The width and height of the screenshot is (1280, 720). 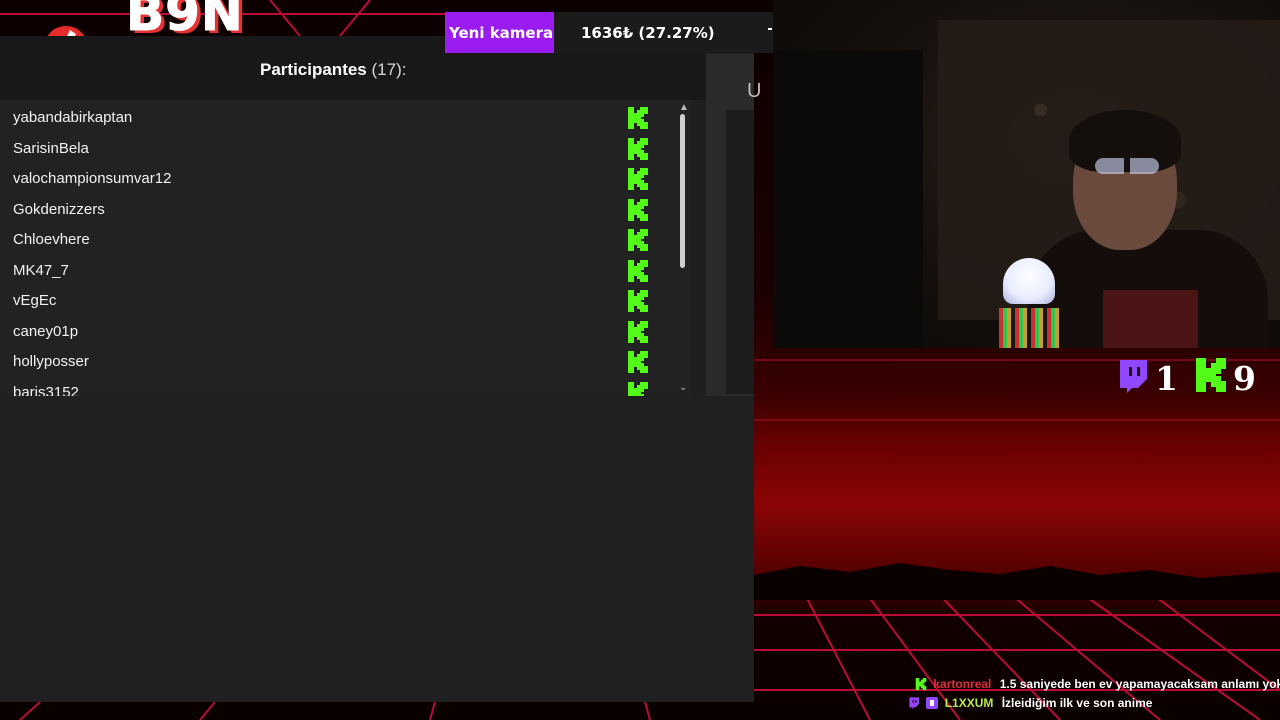 What do you see at coordinates (345, 178) in the screenshot?
I see `participant-row: valochampionsumvar12` at bounding box center [345, 178].